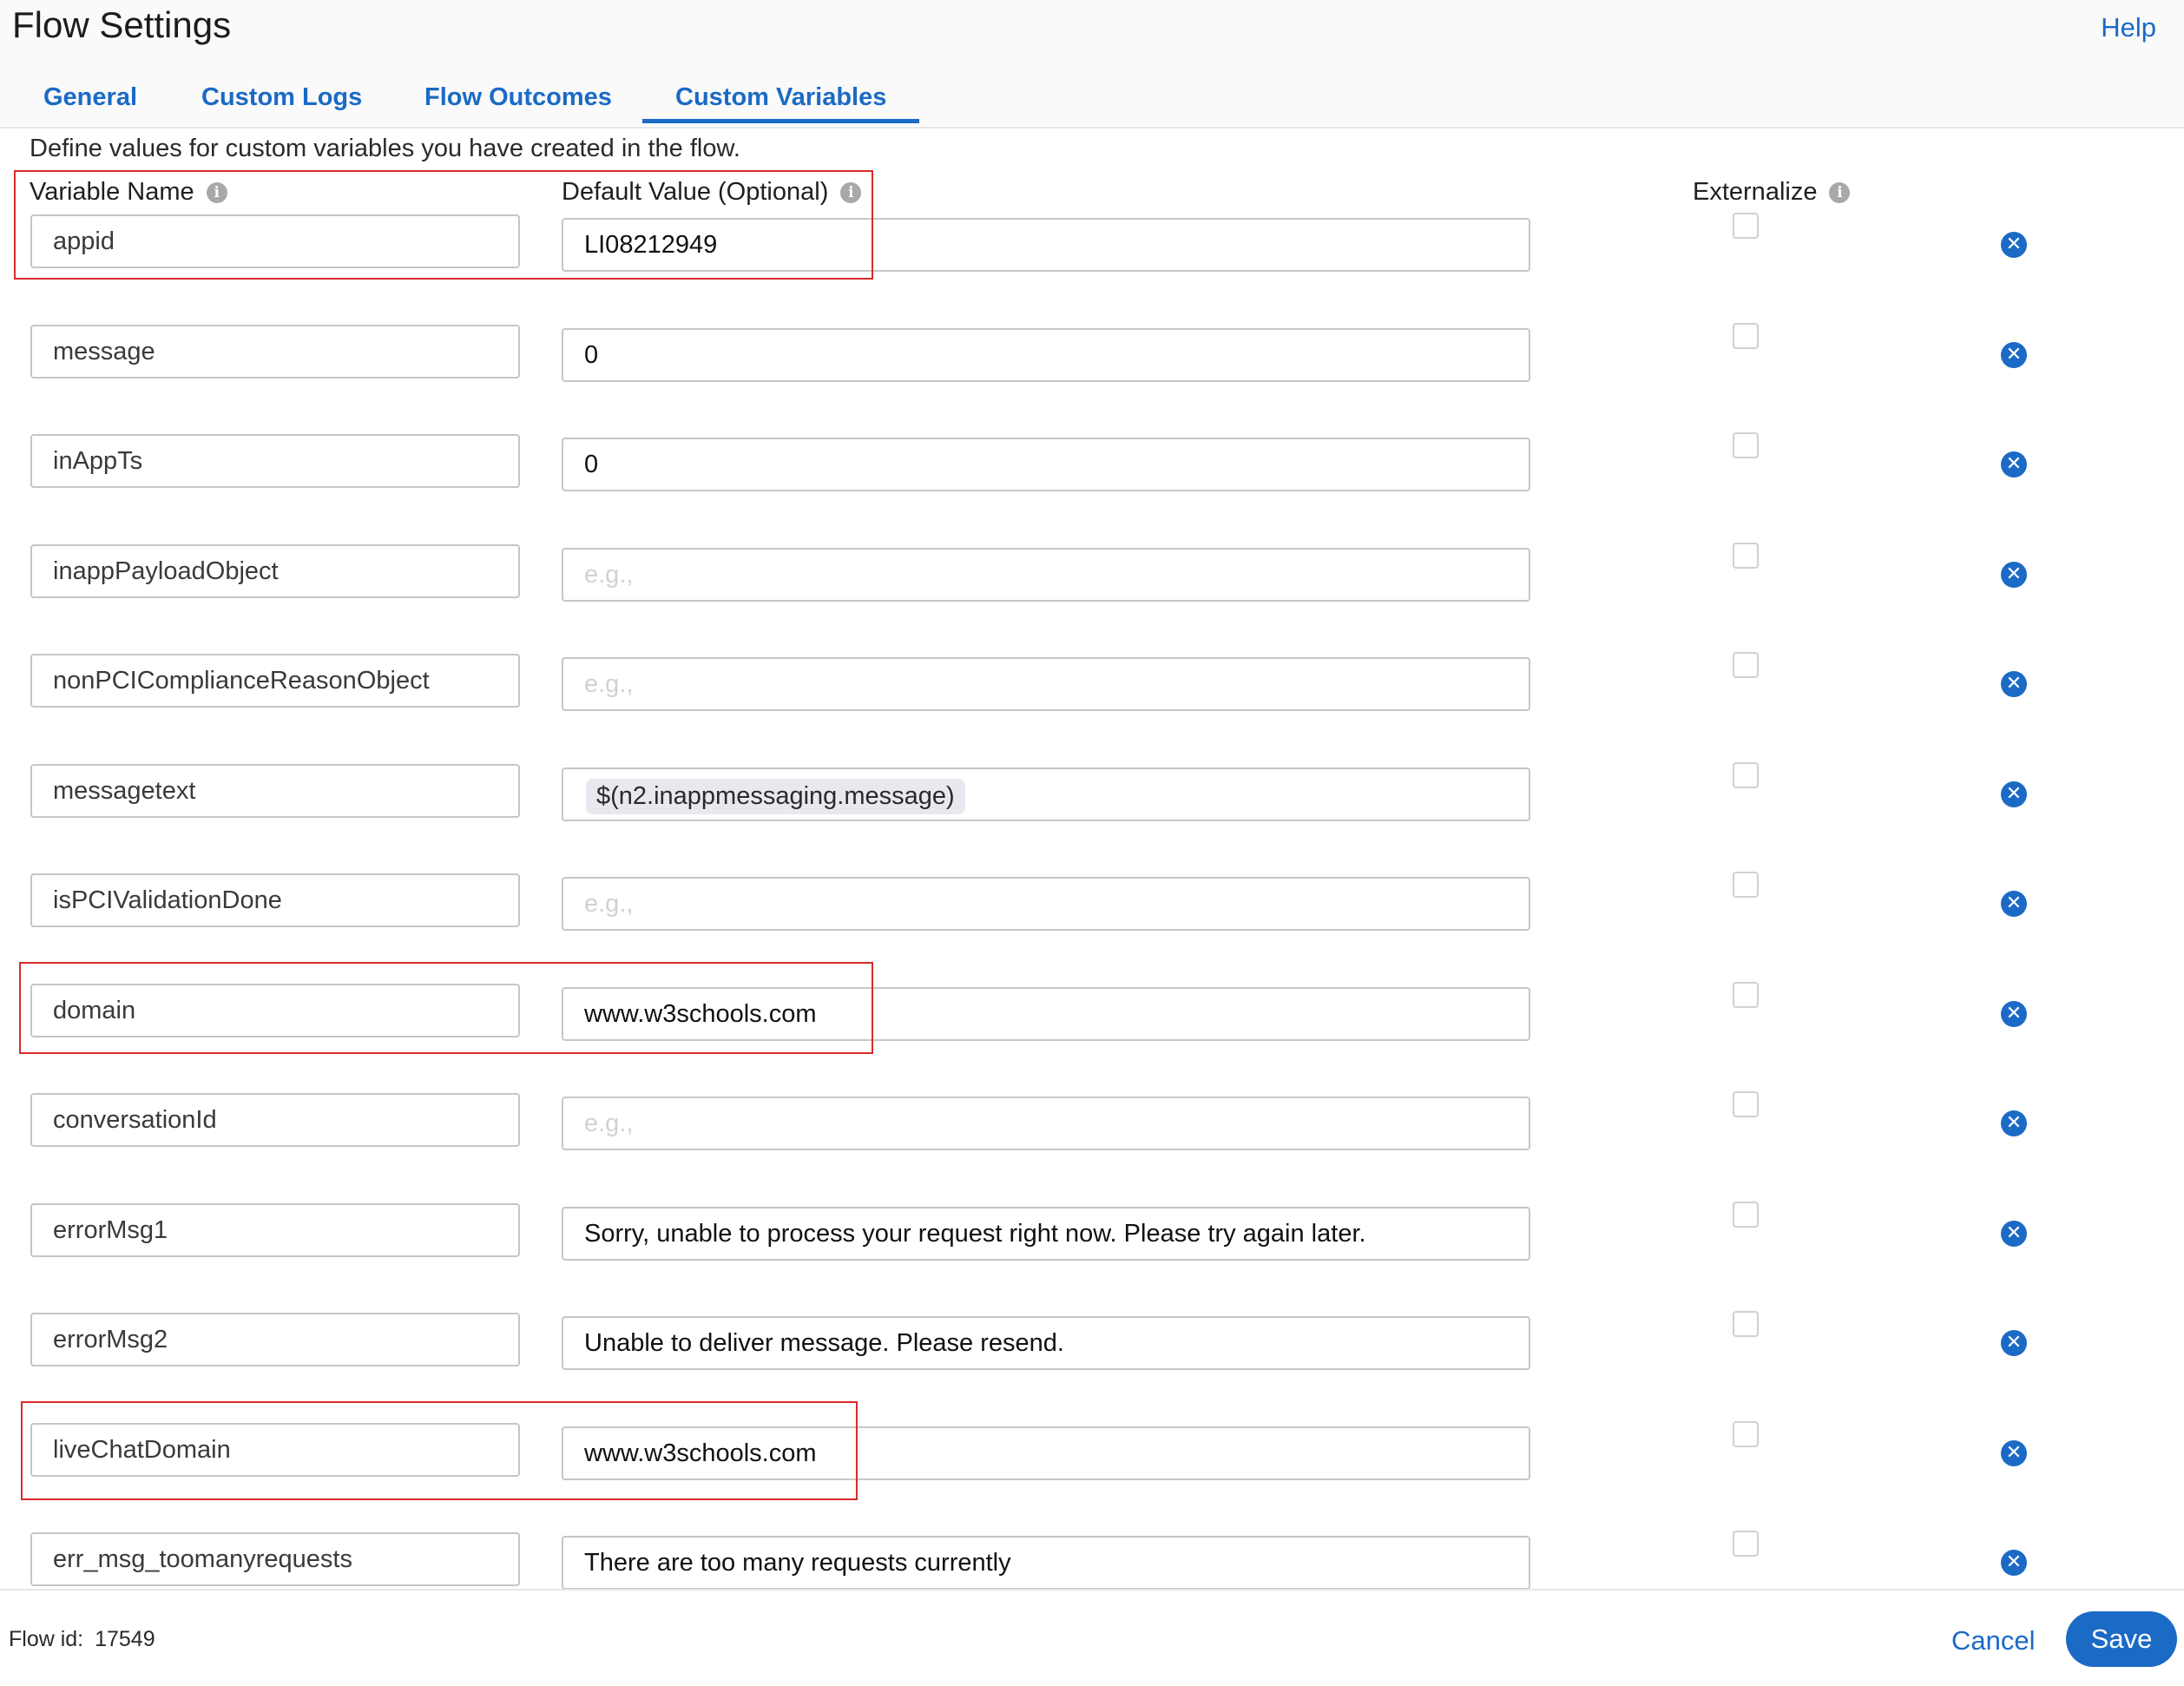  I want to click on tab-custom-logs: Custom Logs, so click(281, 97).